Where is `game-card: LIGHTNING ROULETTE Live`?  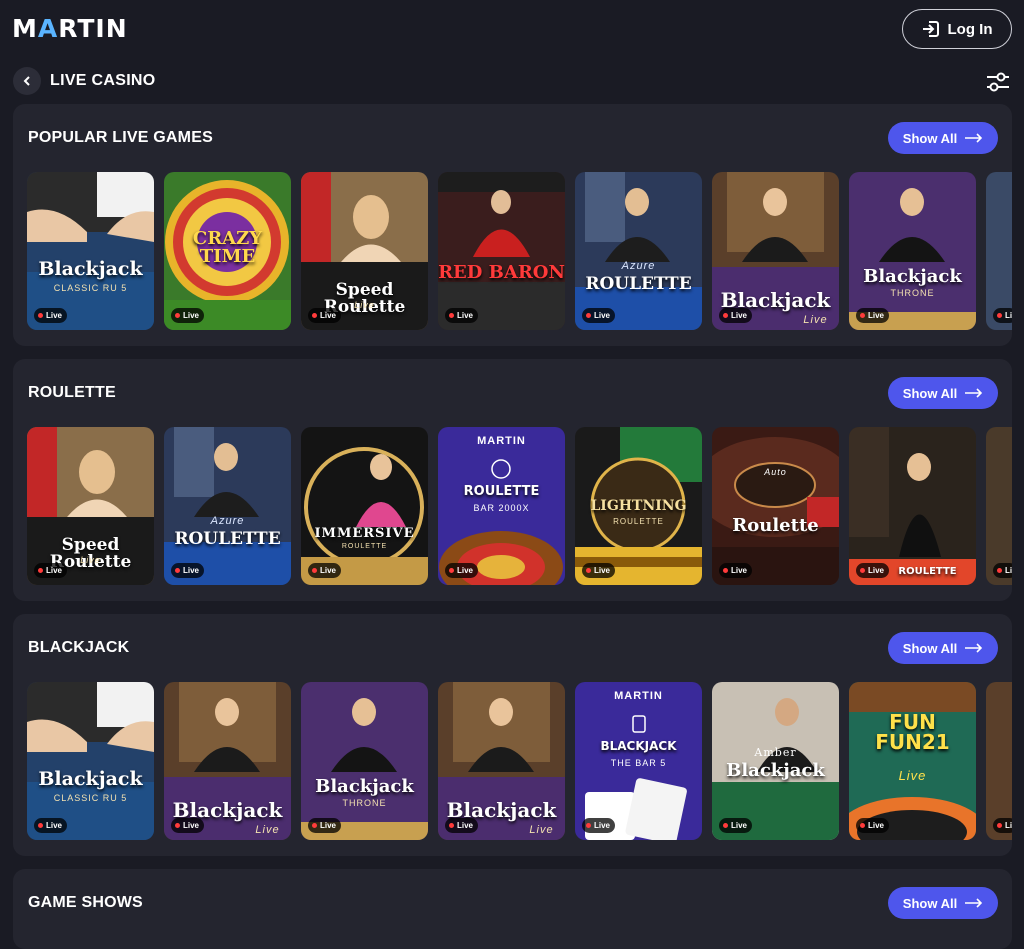 game-card: LIGHTNING ROULETTE Live is located at coordinates (638, 506).